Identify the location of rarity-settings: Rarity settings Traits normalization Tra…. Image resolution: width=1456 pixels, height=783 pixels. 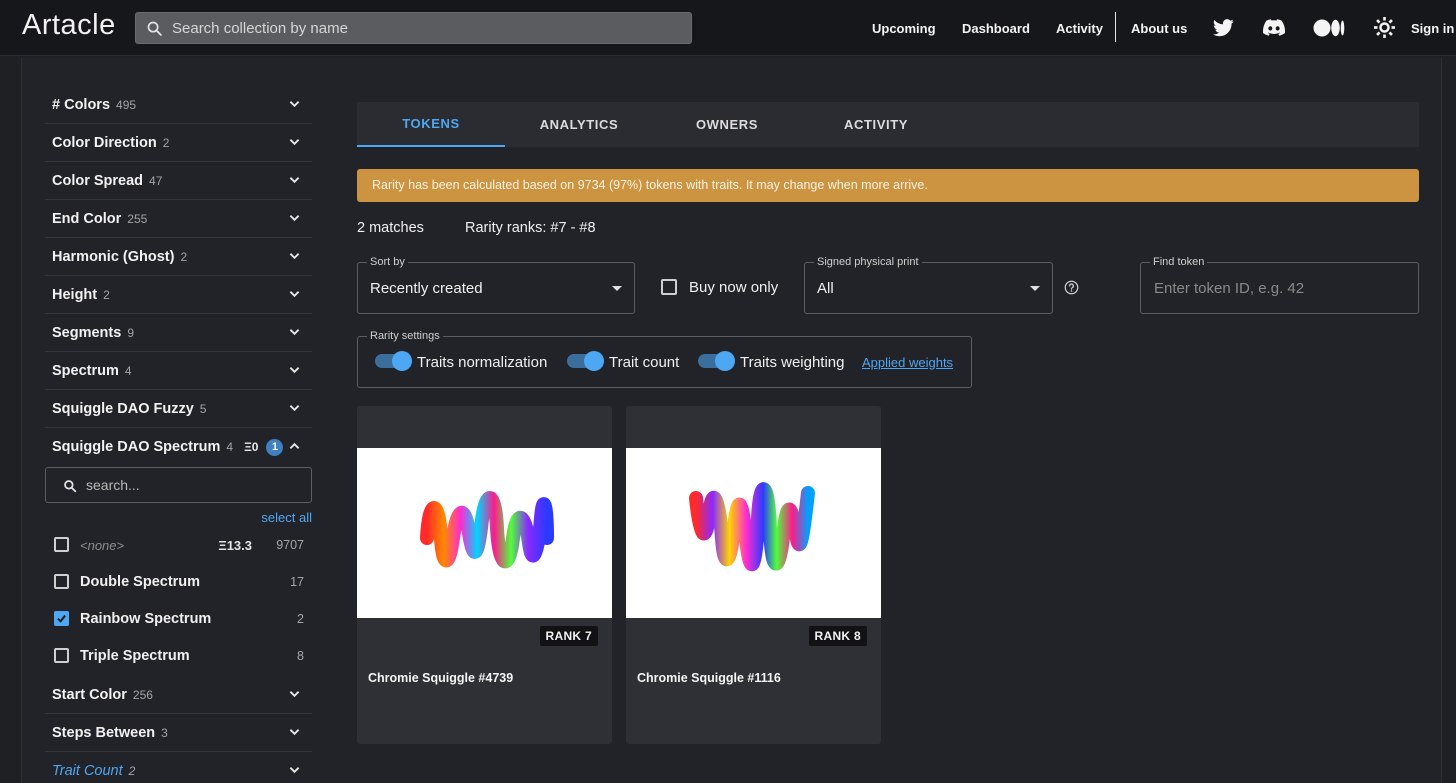
(664, 359).